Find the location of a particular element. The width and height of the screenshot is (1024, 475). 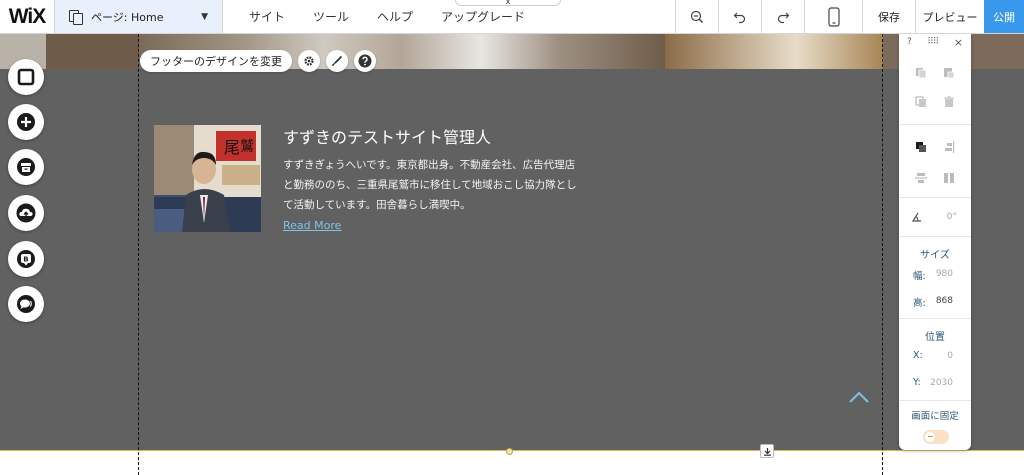

store-icon is located at coordinates (26, 167).